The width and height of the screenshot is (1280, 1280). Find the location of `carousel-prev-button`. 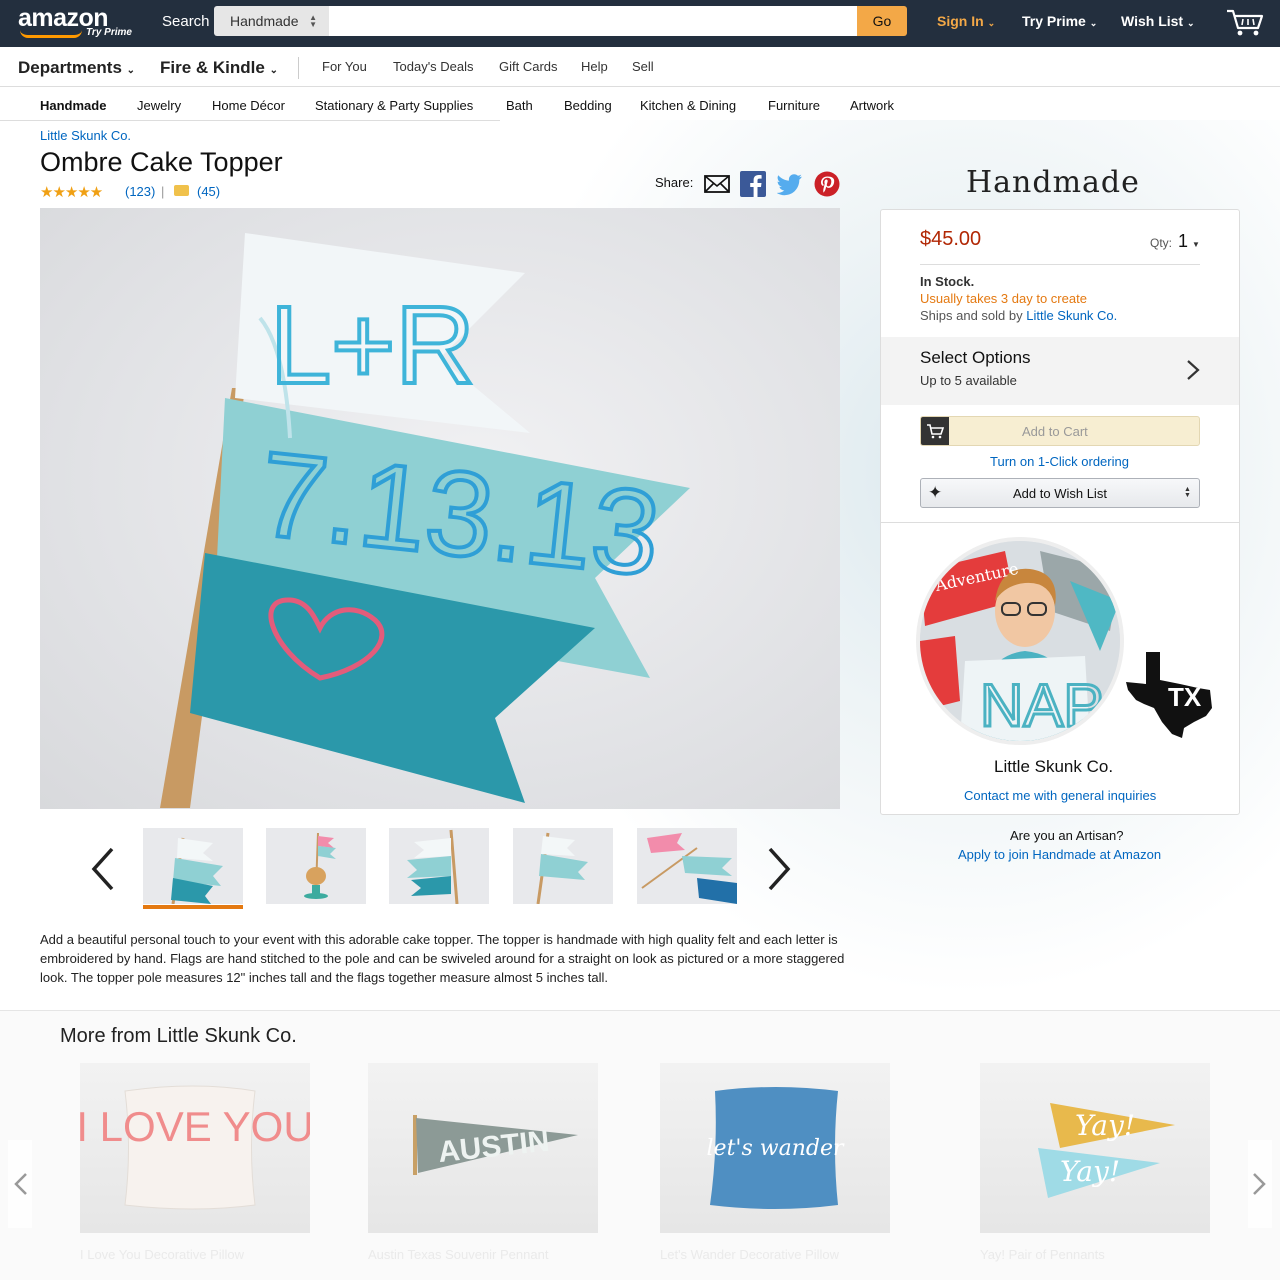

carousel-prev-button is located at coordinates (20, 1184).